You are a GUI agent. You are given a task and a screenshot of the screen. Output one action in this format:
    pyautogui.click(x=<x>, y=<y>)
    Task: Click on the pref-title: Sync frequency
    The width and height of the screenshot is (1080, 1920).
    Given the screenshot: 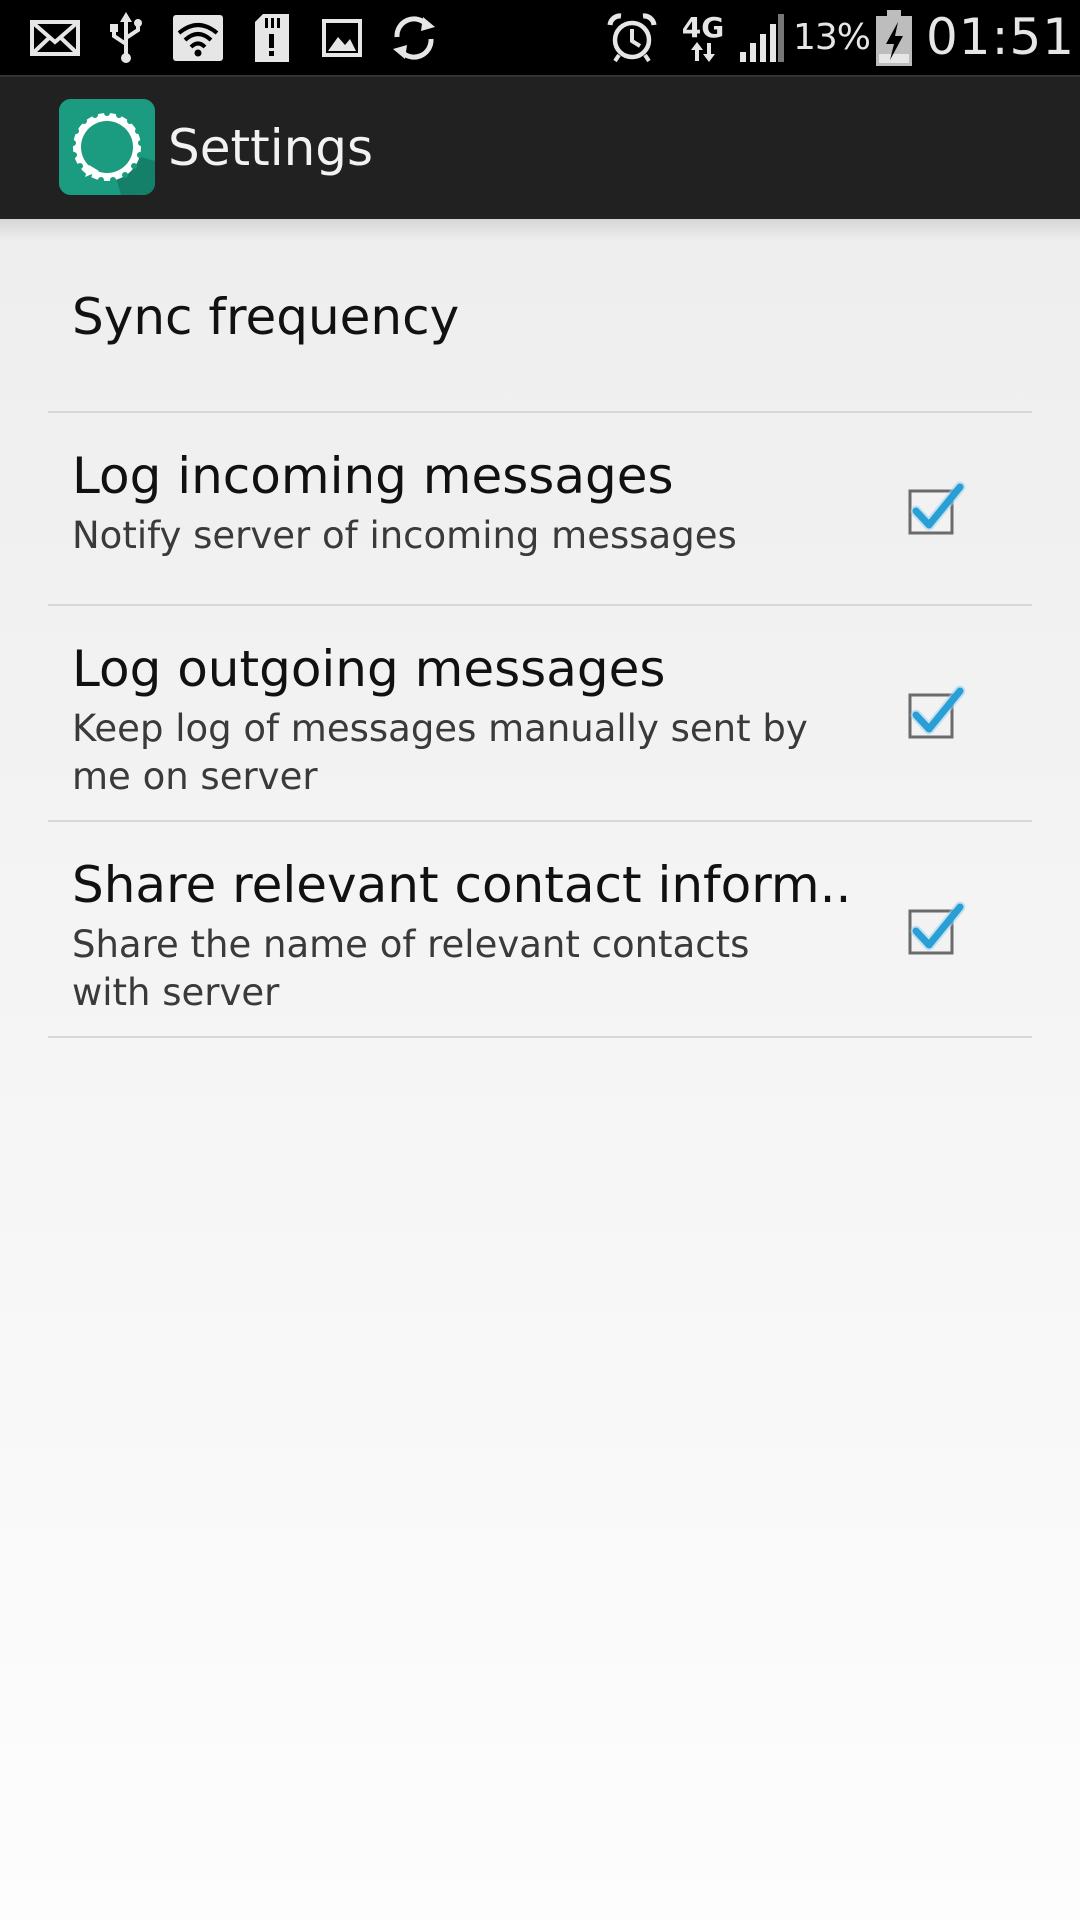 What is the action you would take?
    pyautogui.click(x=266, y=317)
    